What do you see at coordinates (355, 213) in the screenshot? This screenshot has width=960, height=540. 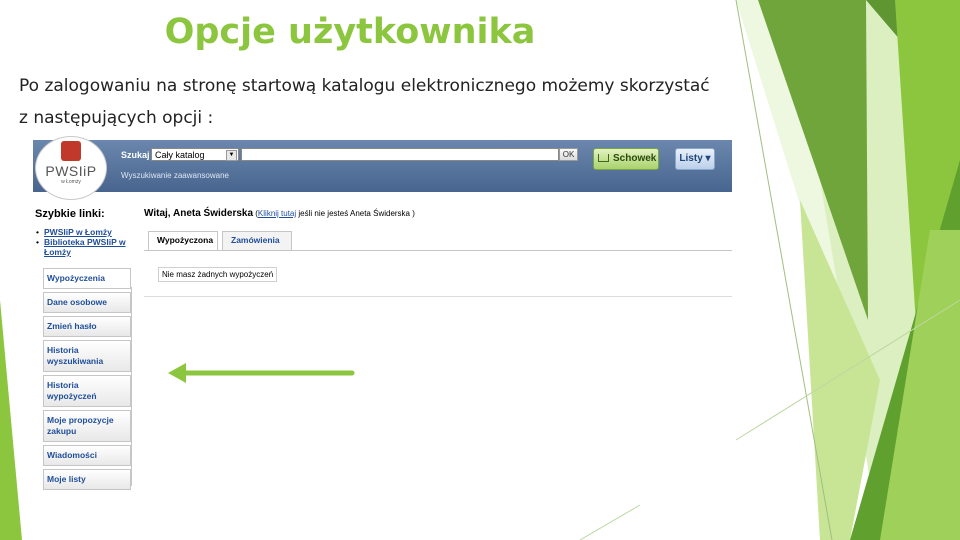 I see `greeting-suffix: jeśli nie jesteś Aneta Świderska )` at bounding box center [355, 213].